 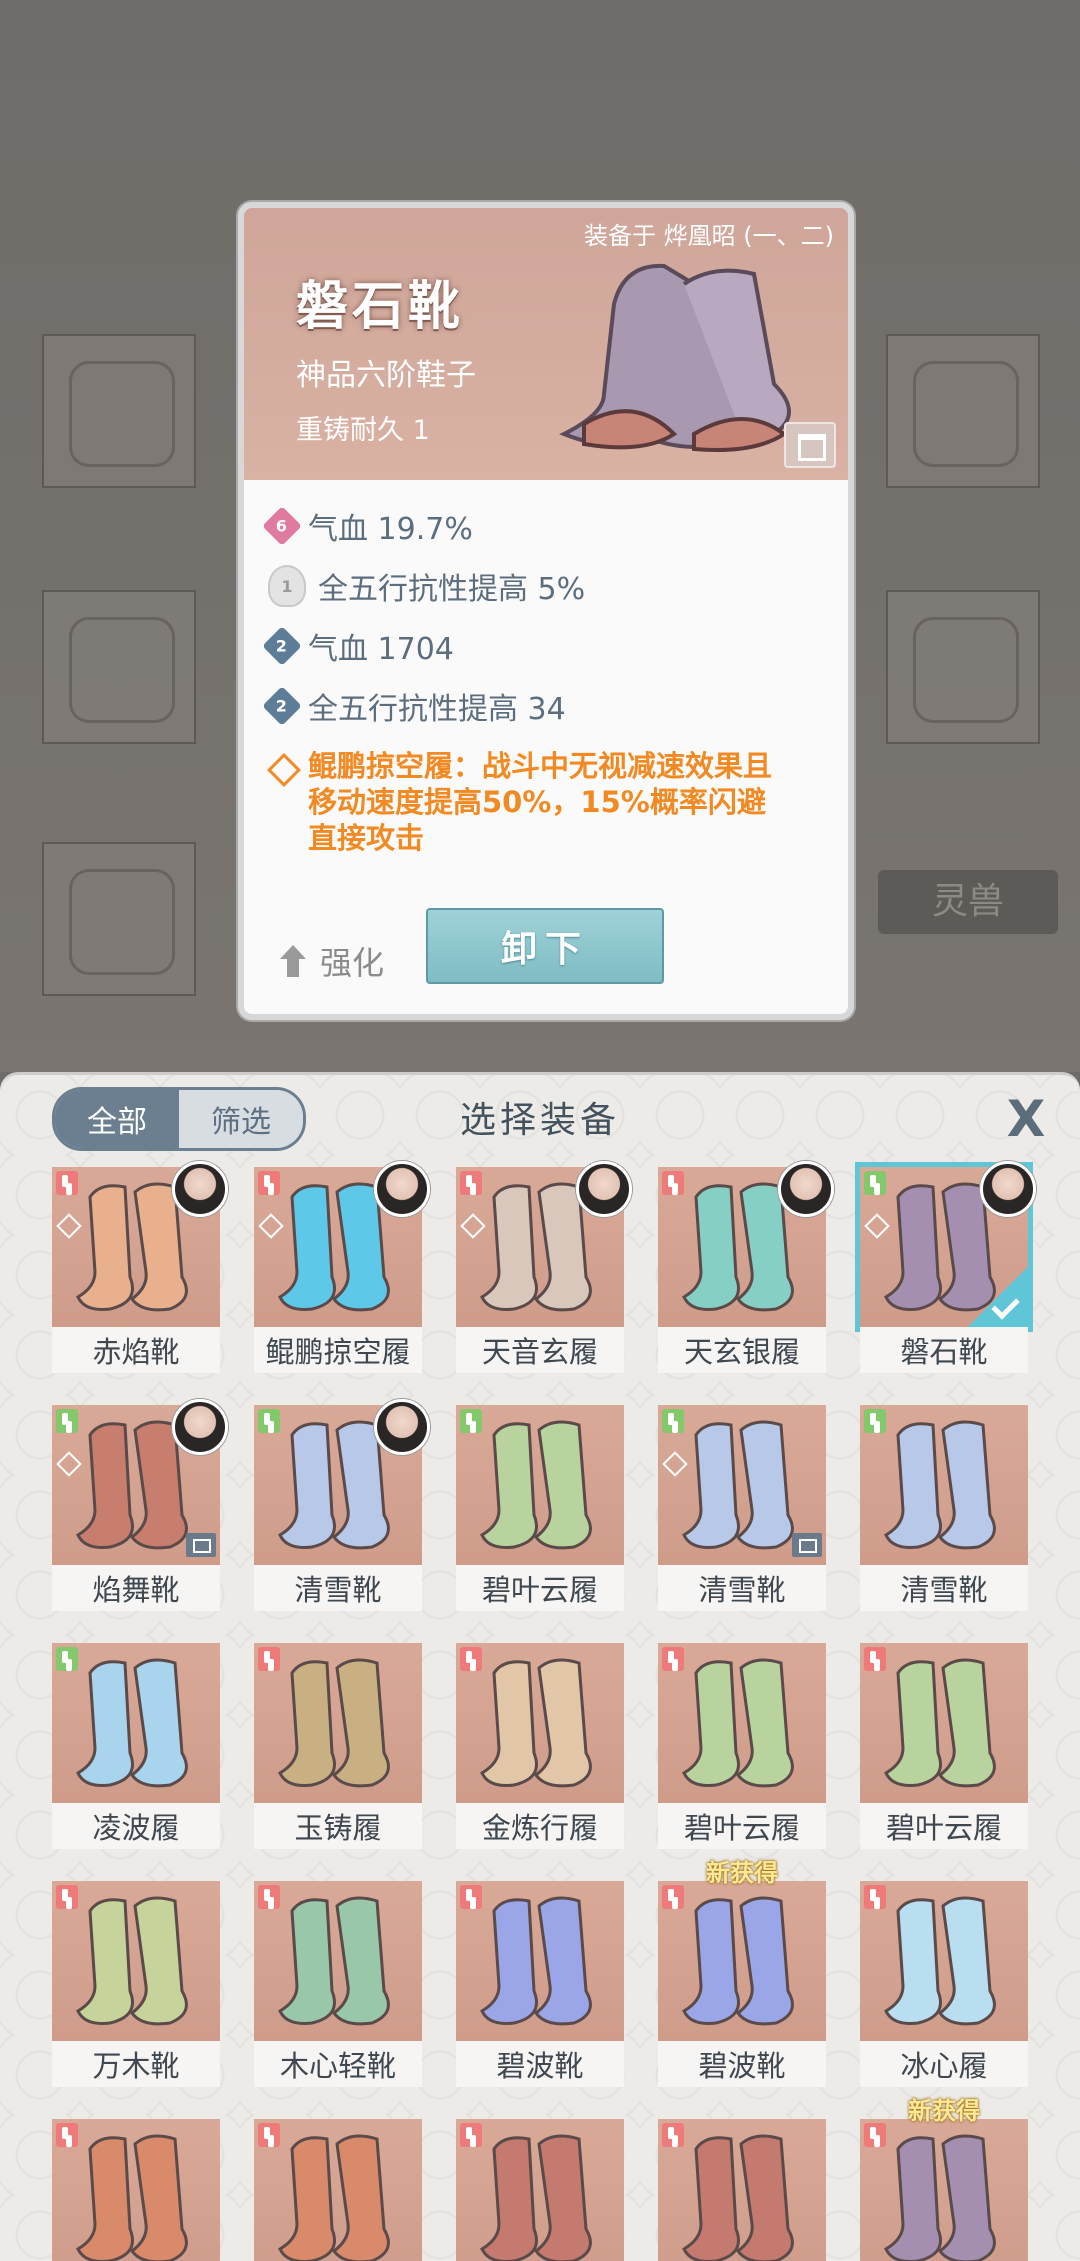 What do you see at coordinates (968, 902) in the screenshot?
I see `bg-spirit-beast-tab: 灵兽` at bounding box center [968, 902].